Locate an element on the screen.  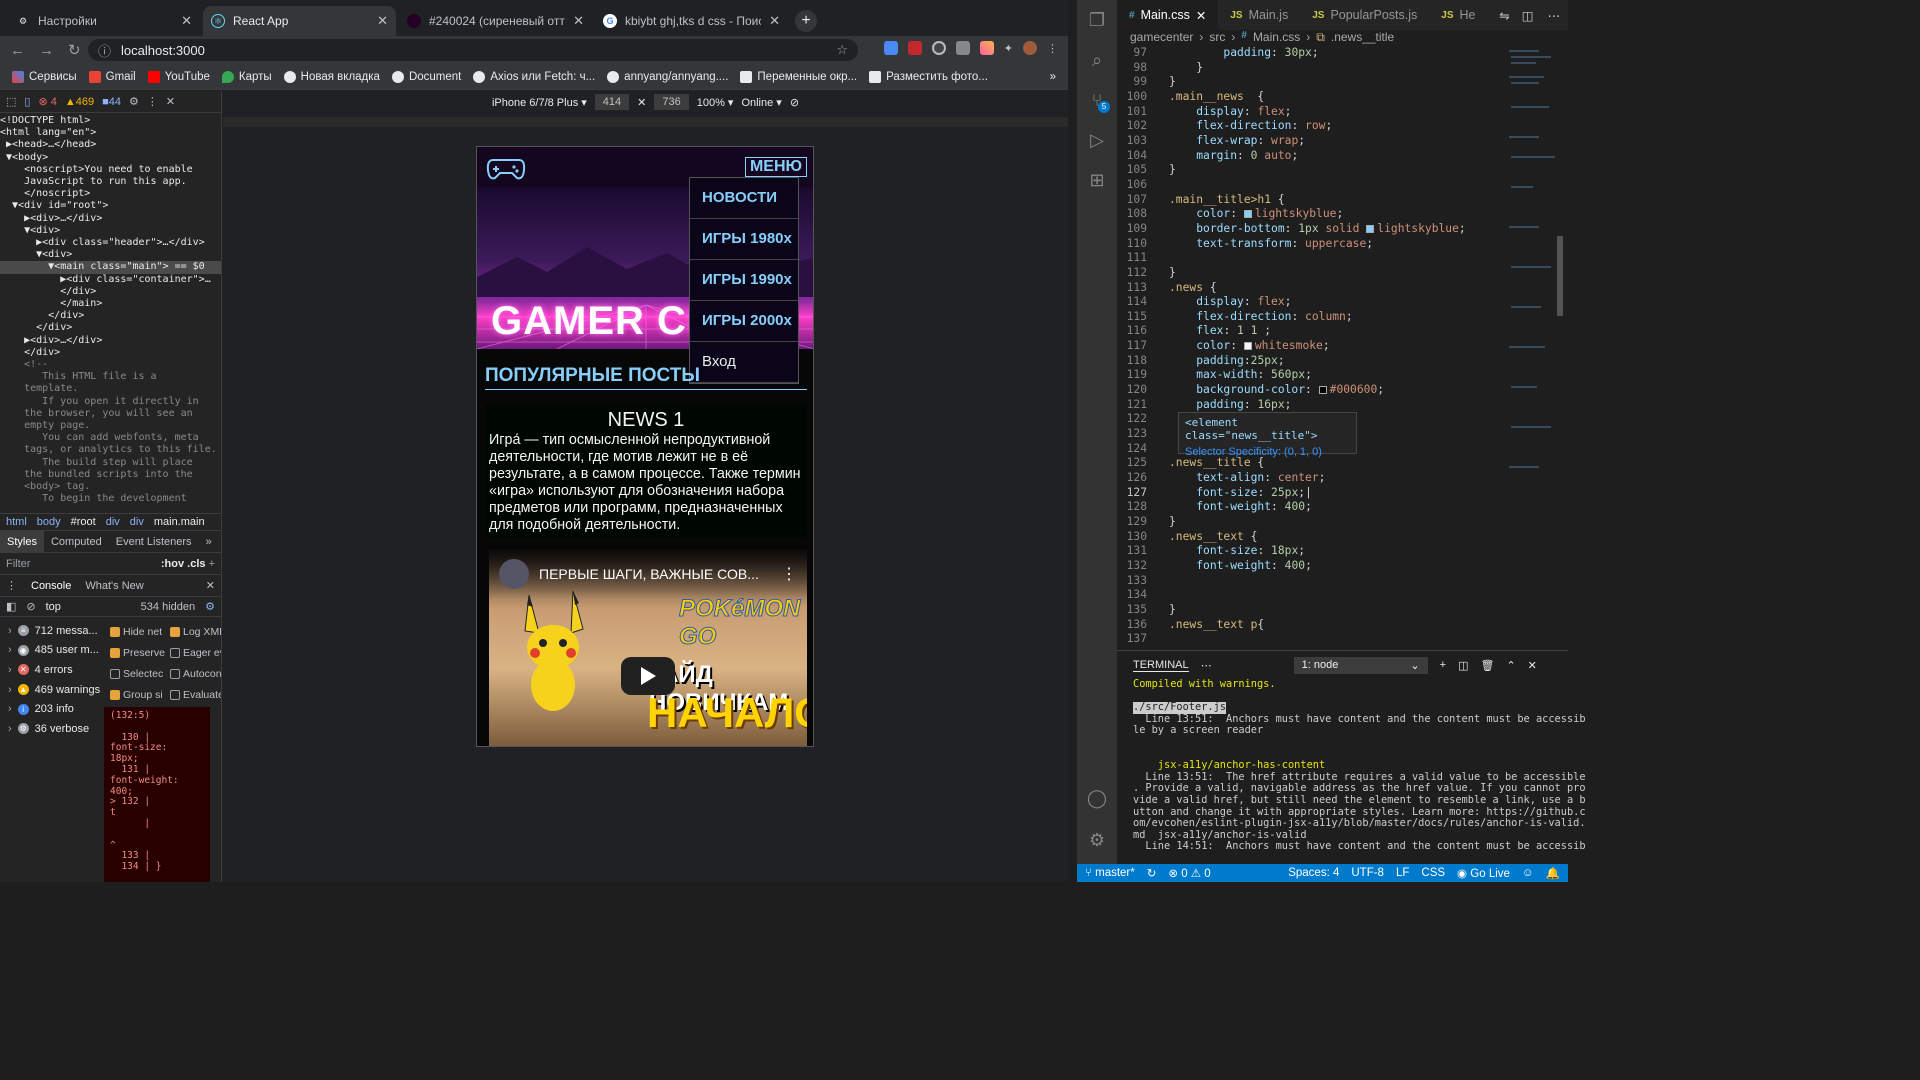
code-line: 110 text-transform: uppercase; is located at coordinates (1312, 244).